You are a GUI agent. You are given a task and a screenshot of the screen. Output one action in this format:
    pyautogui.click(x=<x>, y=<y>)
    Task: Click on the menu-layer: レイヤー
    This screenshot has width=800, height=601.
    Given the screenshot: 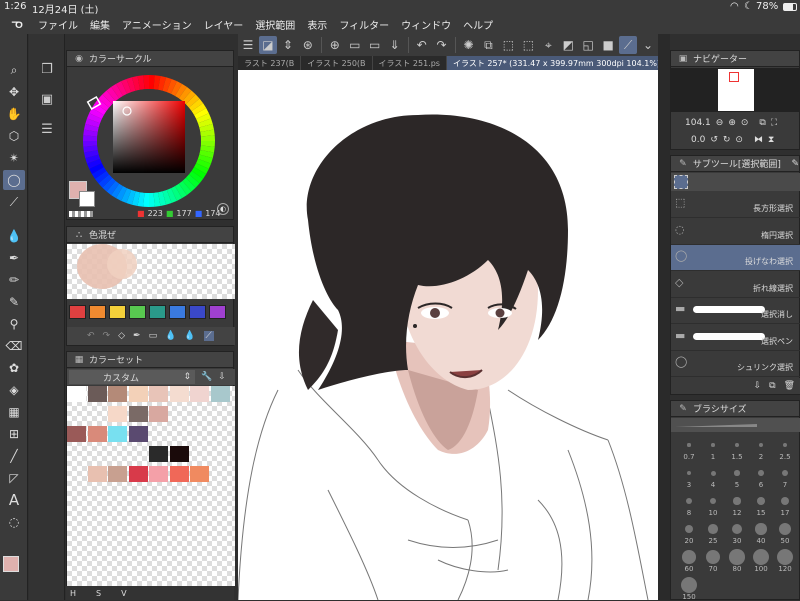 What is the action you would take?
    pyautogui.click(x=224, y=24)
    